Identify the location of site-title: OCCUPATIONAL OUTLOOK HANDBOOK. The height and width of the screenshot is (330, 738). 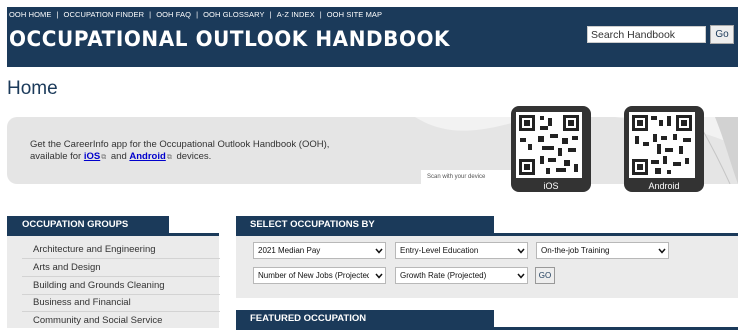
(229, 39).